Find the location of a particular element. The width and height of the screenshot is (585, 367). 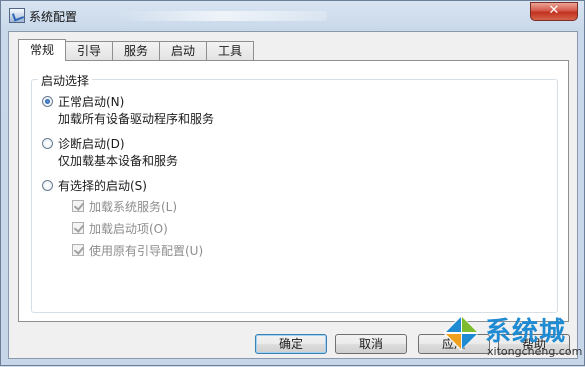

tab-boot: 引导 is located at coordinates (89, 50).